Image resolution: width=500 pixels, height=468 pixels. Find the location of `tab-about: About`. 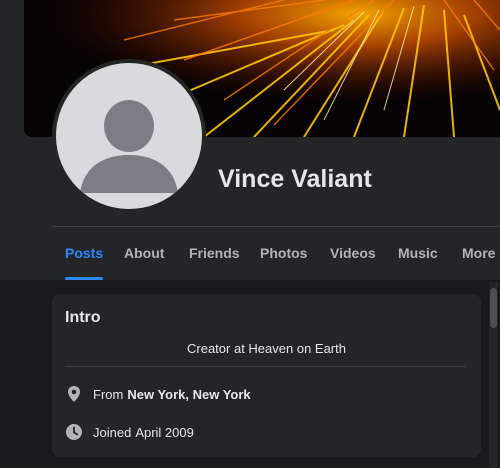

tab-about: About is located at coordinates (144, 253).